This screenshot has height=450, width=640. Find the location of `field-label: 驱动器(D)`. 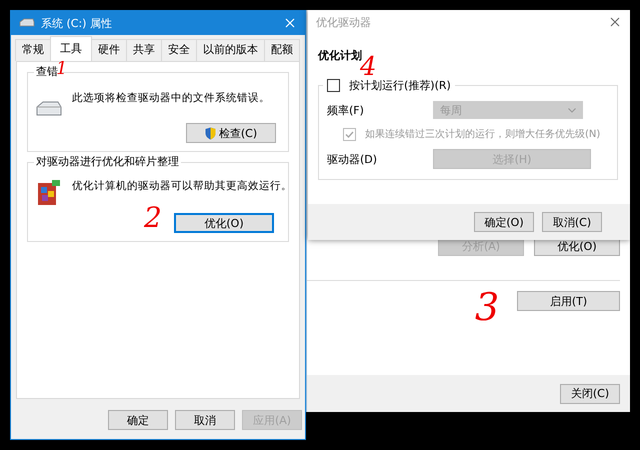

field-label: 驱动器(D) is located at coordinates (352, 159).